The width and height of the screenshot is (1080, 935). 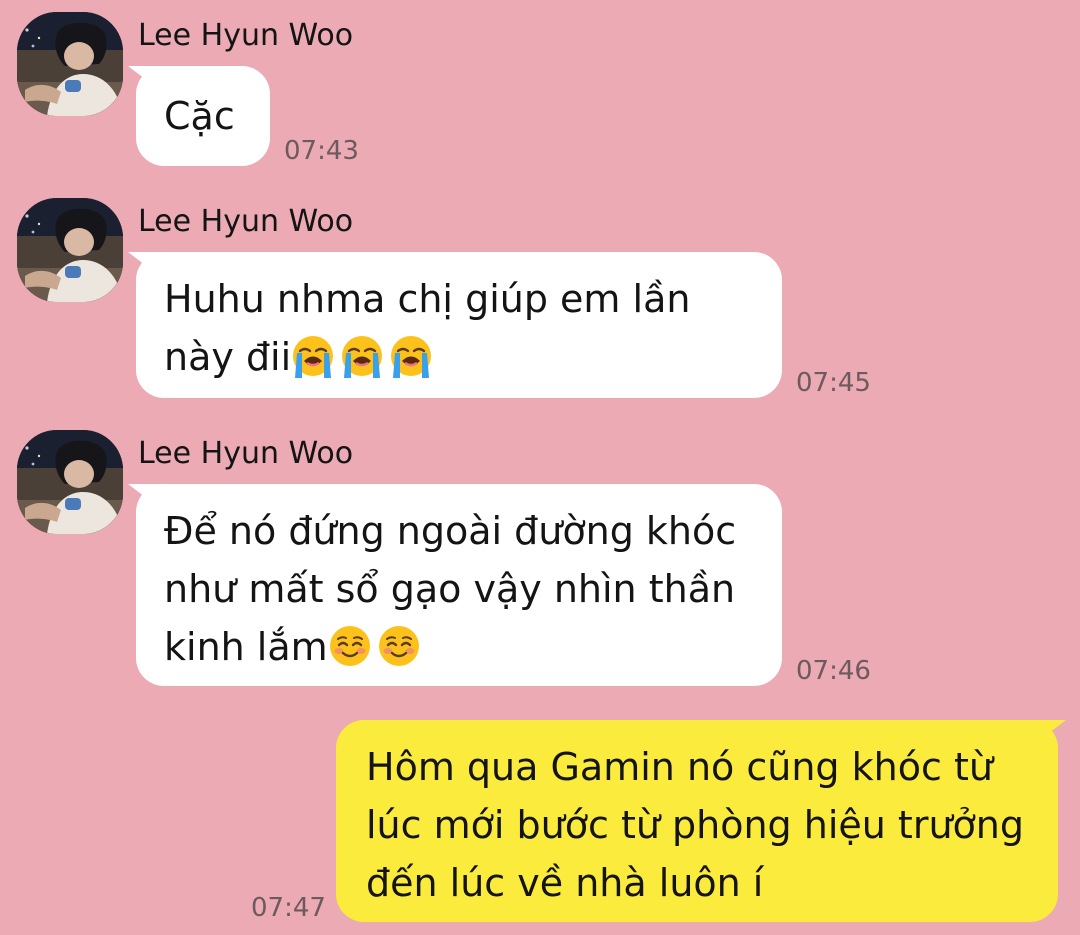 I want to click on message-text-line: Để nó đứng ngoài đường khóc, so click(x=450, y=531).